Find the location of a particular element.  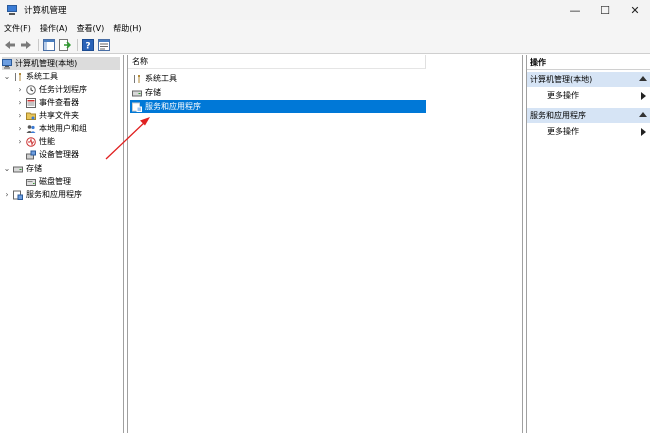

toolbar: ? is located at coordinates (325, 45).